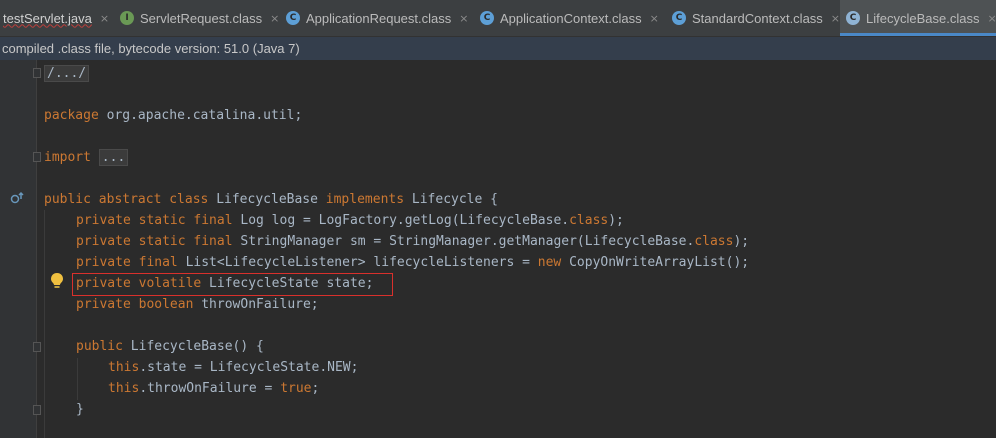 The width and height of the screenshot is (996, 438). I want to click on tab-testservlet: testServlet.java ×, so click(57, 18).